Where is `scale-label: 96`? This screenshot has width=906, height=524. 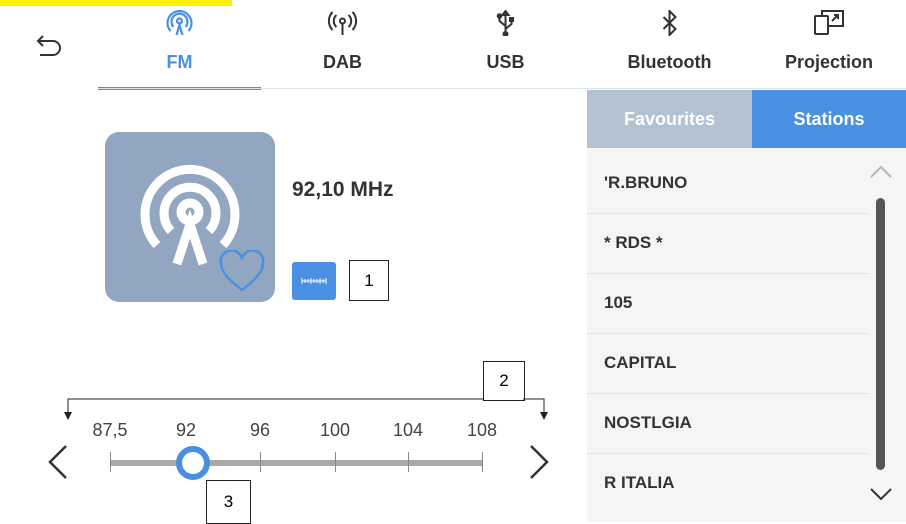 scale-label: 96 is located at coordinates (260, 430).